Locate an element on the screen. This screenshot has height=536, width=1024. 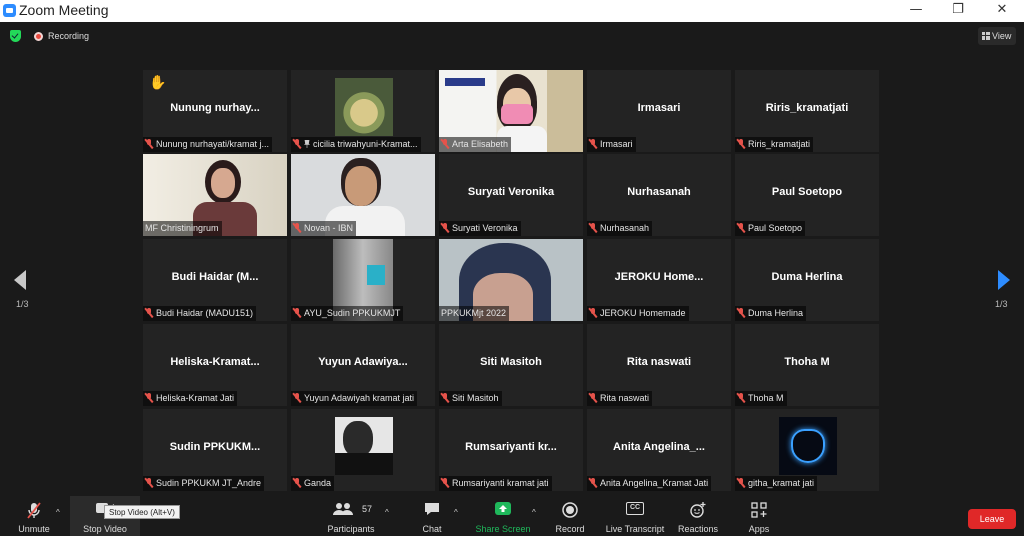
share-screen-button: Share Screen is located at coordinates (503, 516).